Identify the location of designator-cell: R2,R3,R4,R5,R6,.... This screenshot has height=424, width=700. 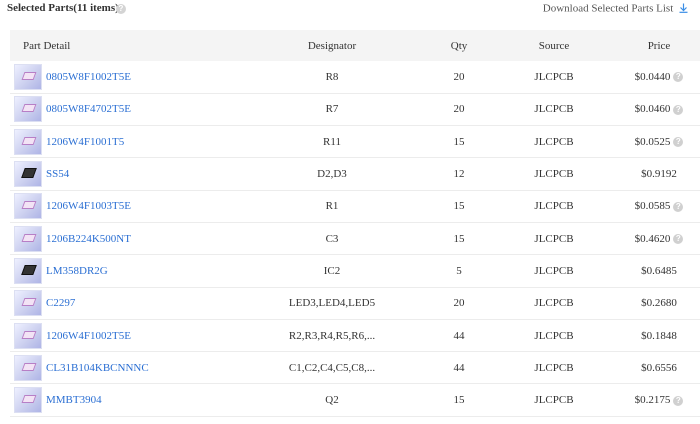
(332, 335).